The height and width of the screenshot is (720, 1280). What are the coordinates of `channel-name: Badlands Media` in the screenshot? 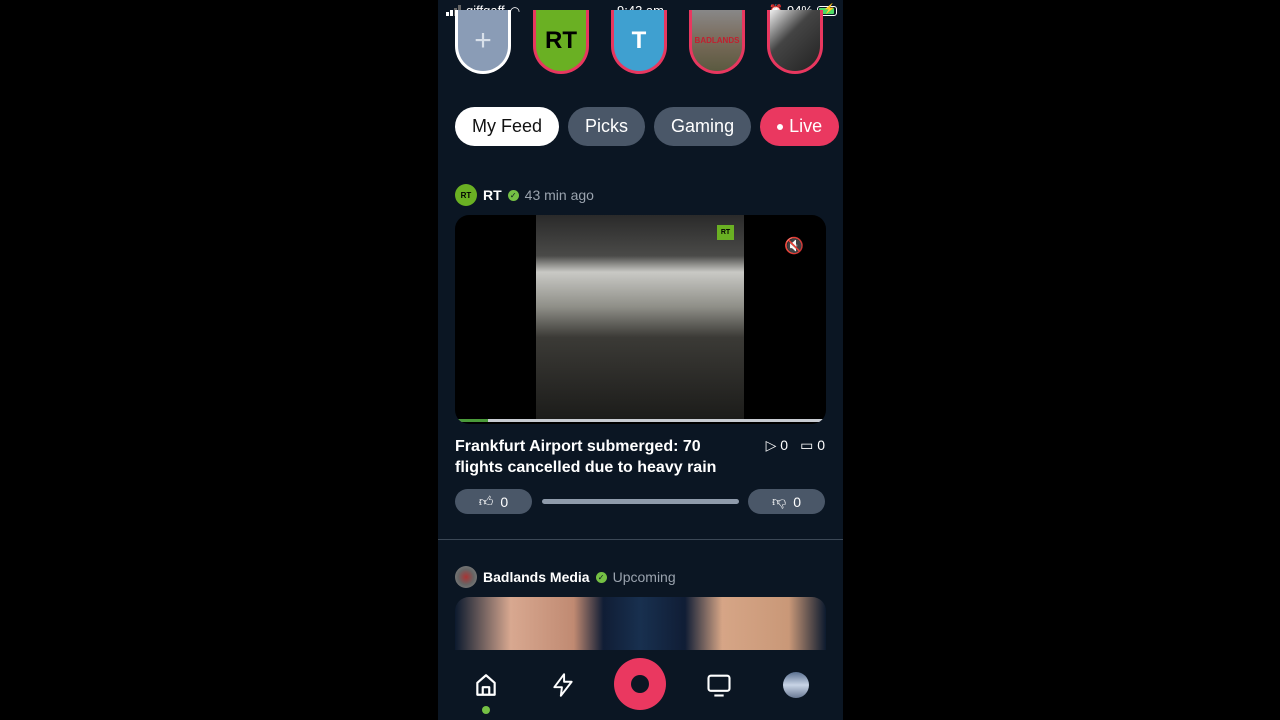 It's located at (536, 577).